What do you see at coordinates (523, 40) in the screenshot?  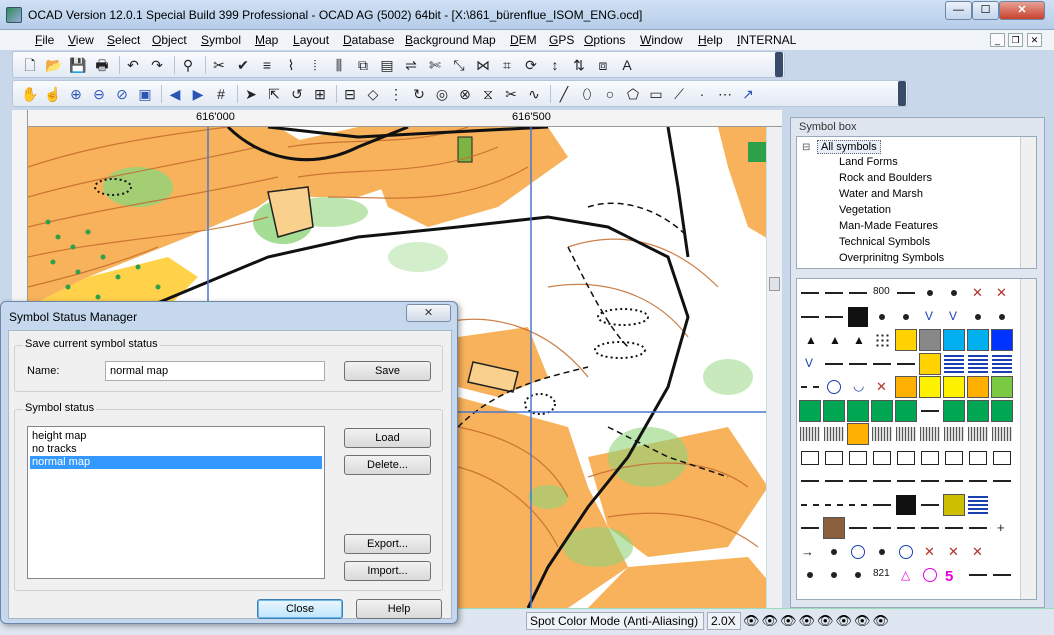 I see `menu-dem: DEM` at bounding box center [523, 40].